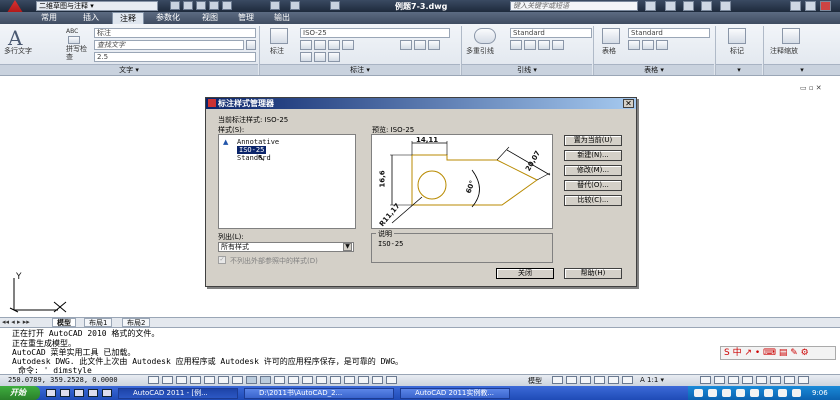  I want to click on scale-panel-title: ▾, so click(802, 69).